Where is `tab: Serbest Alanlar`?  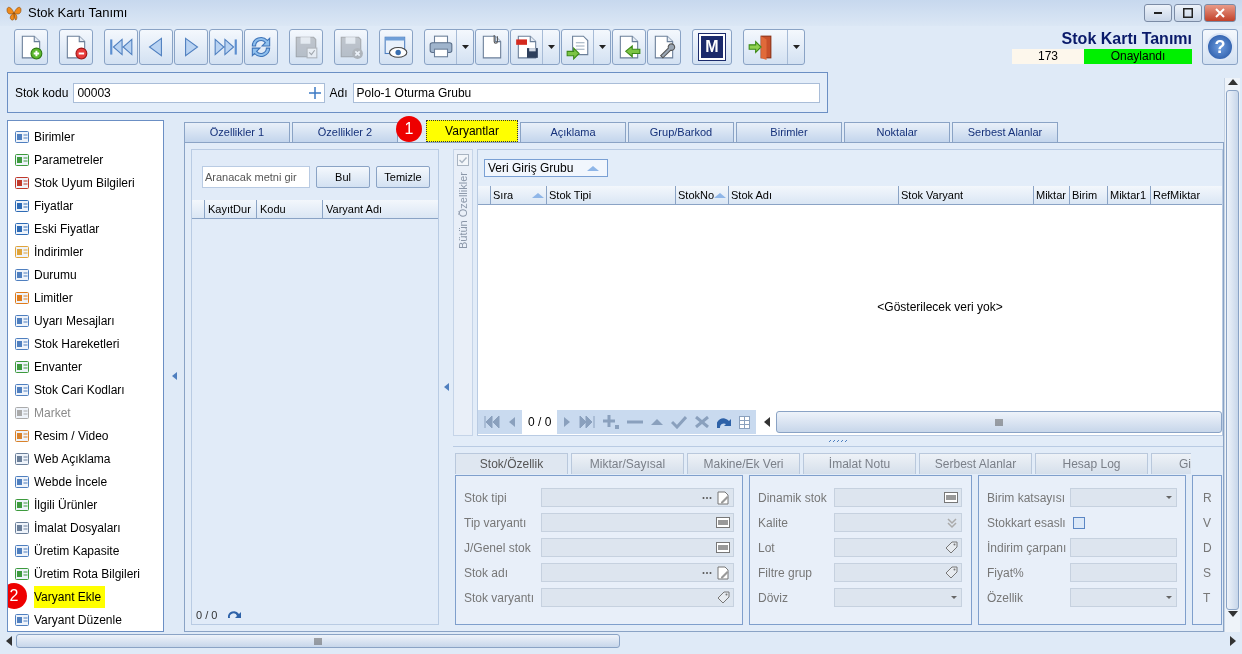
tab: Serbest Alanlar is located at coordinates (1005, 132).